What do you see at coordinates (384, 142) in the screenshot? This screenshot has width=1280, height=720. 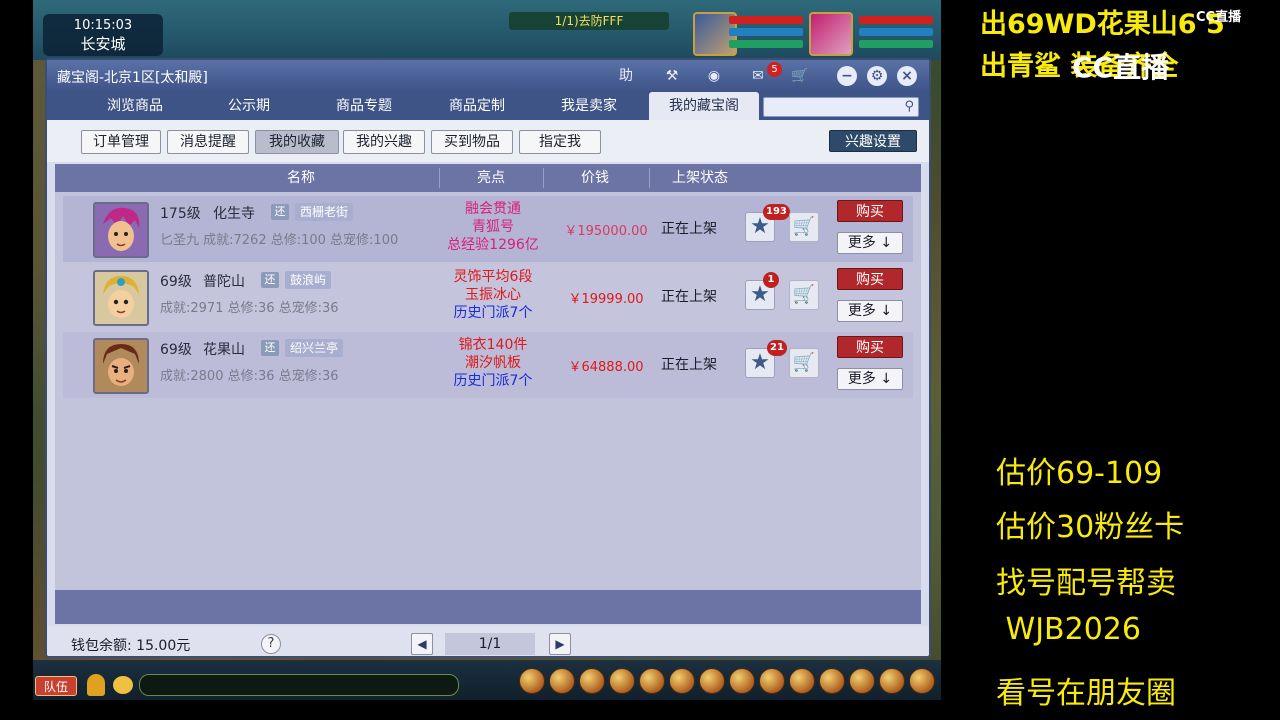 I see `subtab-my-interests: 我的兴趣` at bounding box center [384, 142].